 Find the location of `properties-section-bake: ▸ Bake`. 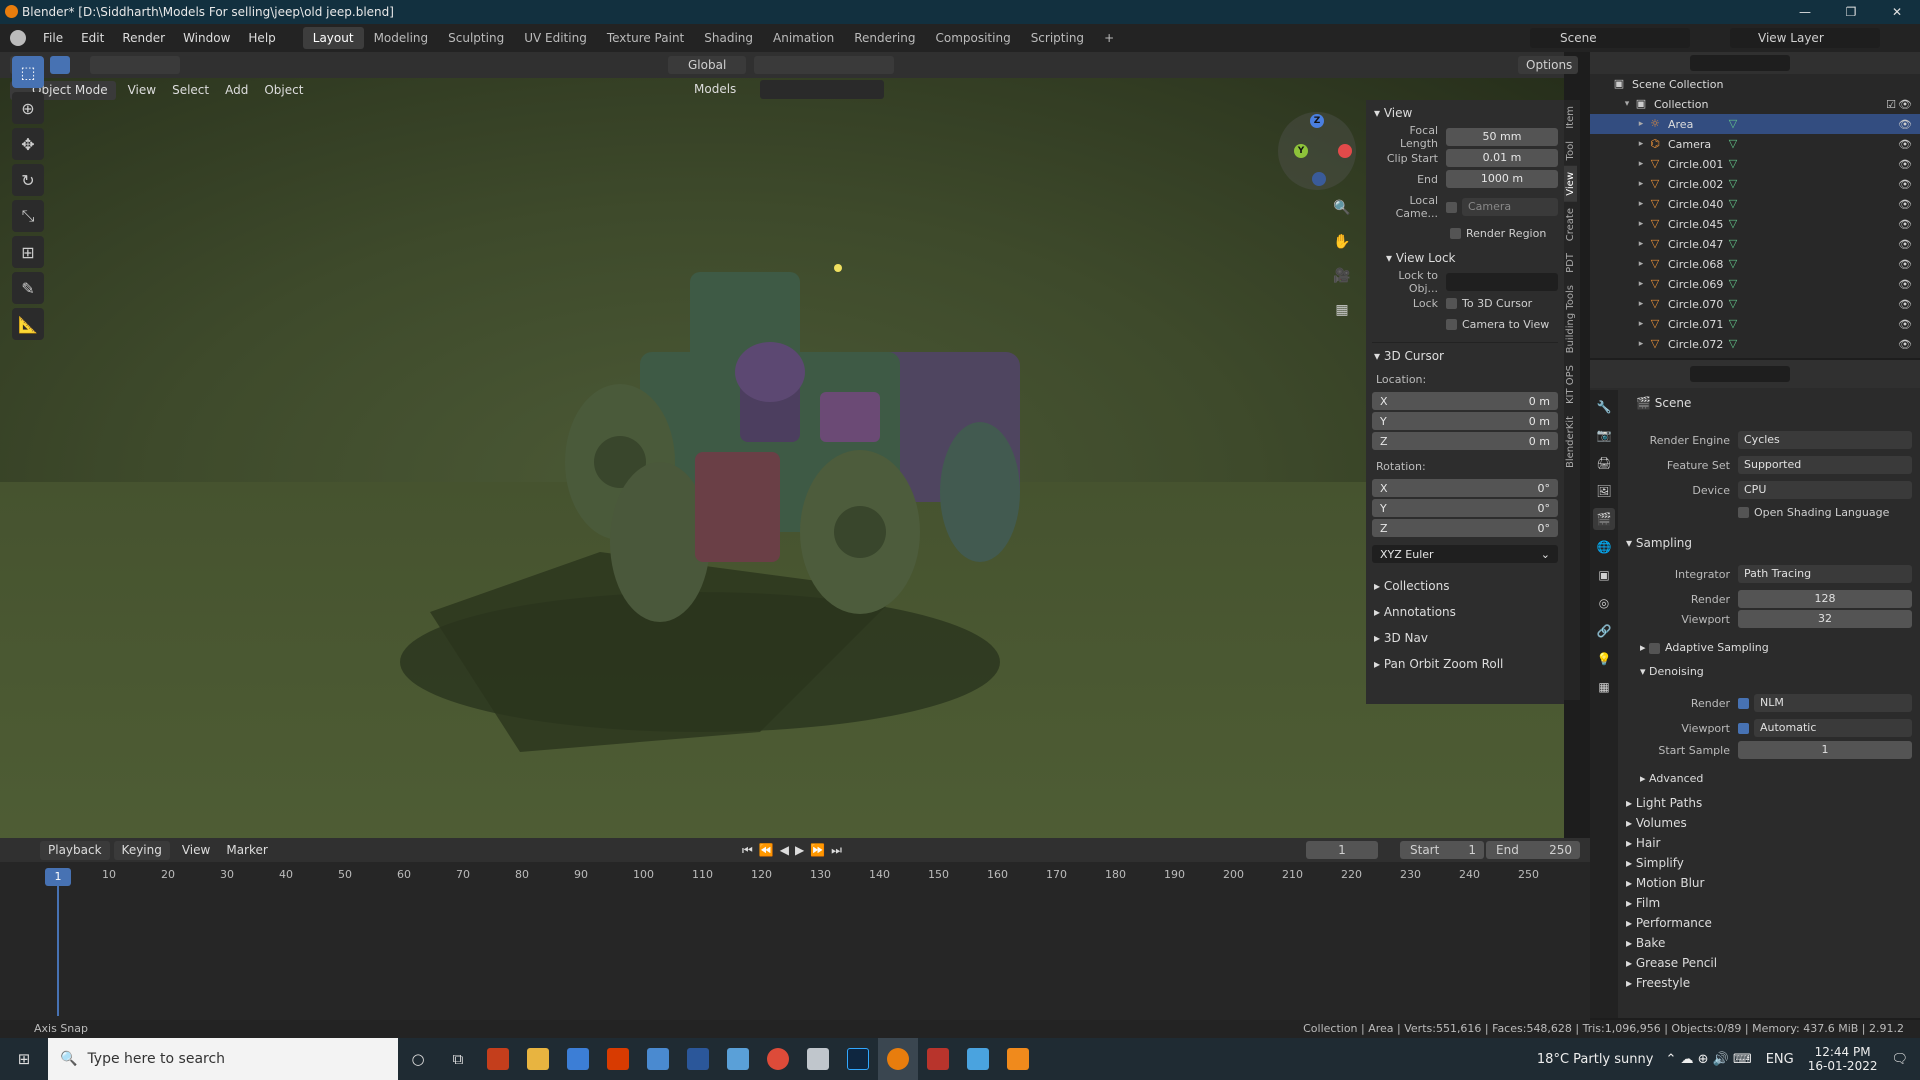

properties-section-bake: ▸ Bake is located at coordinates (1645, 943).